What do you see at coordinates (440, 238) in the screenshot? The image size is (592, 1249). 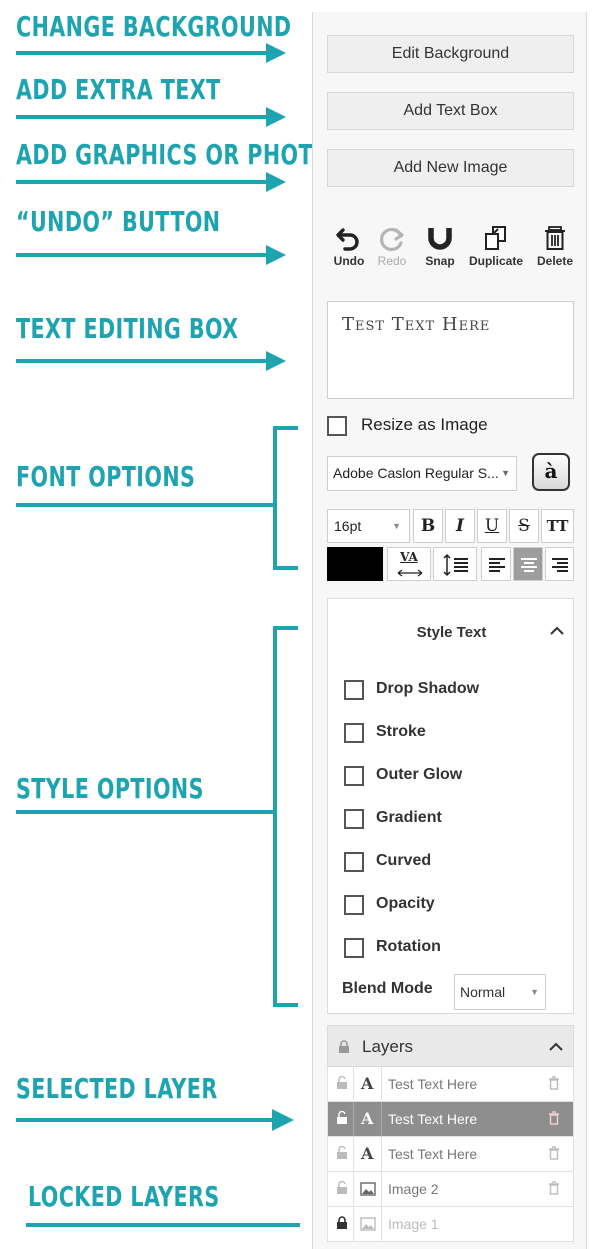 I see `magnet-icon` at bounding box center [440, 238].